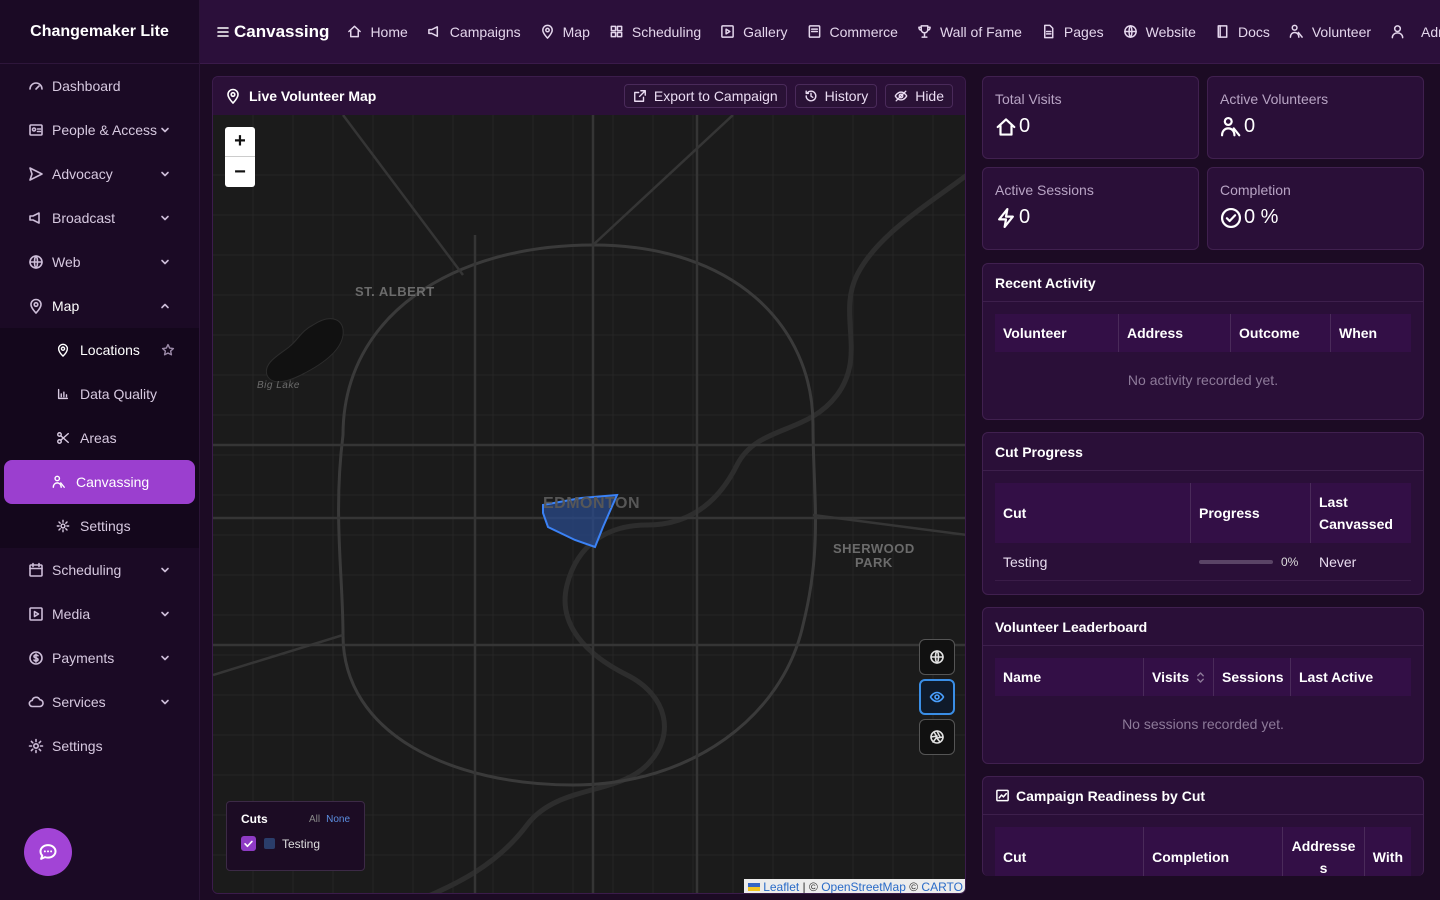  Describe the element at coordinates (99, 262) in the screenshot. I see `sidebar-item-web: Web` at that location.